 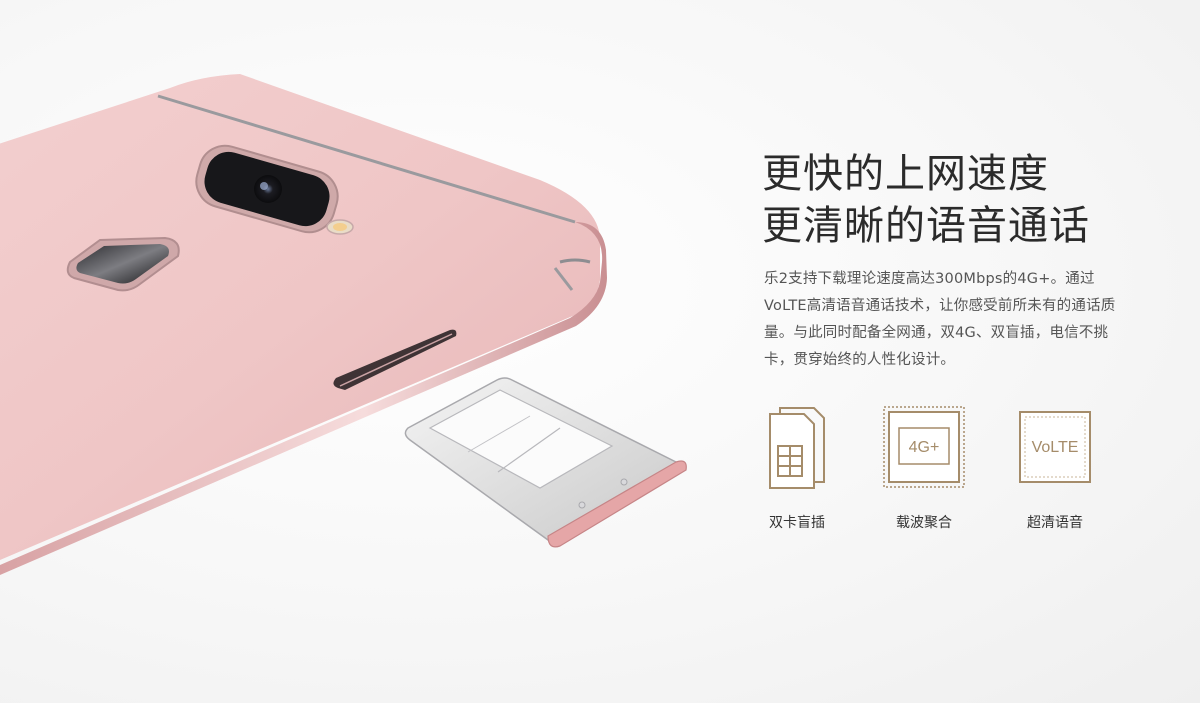 I want to click on feature-dual-sim: 双卡盲插, so click(x=797, y=467).